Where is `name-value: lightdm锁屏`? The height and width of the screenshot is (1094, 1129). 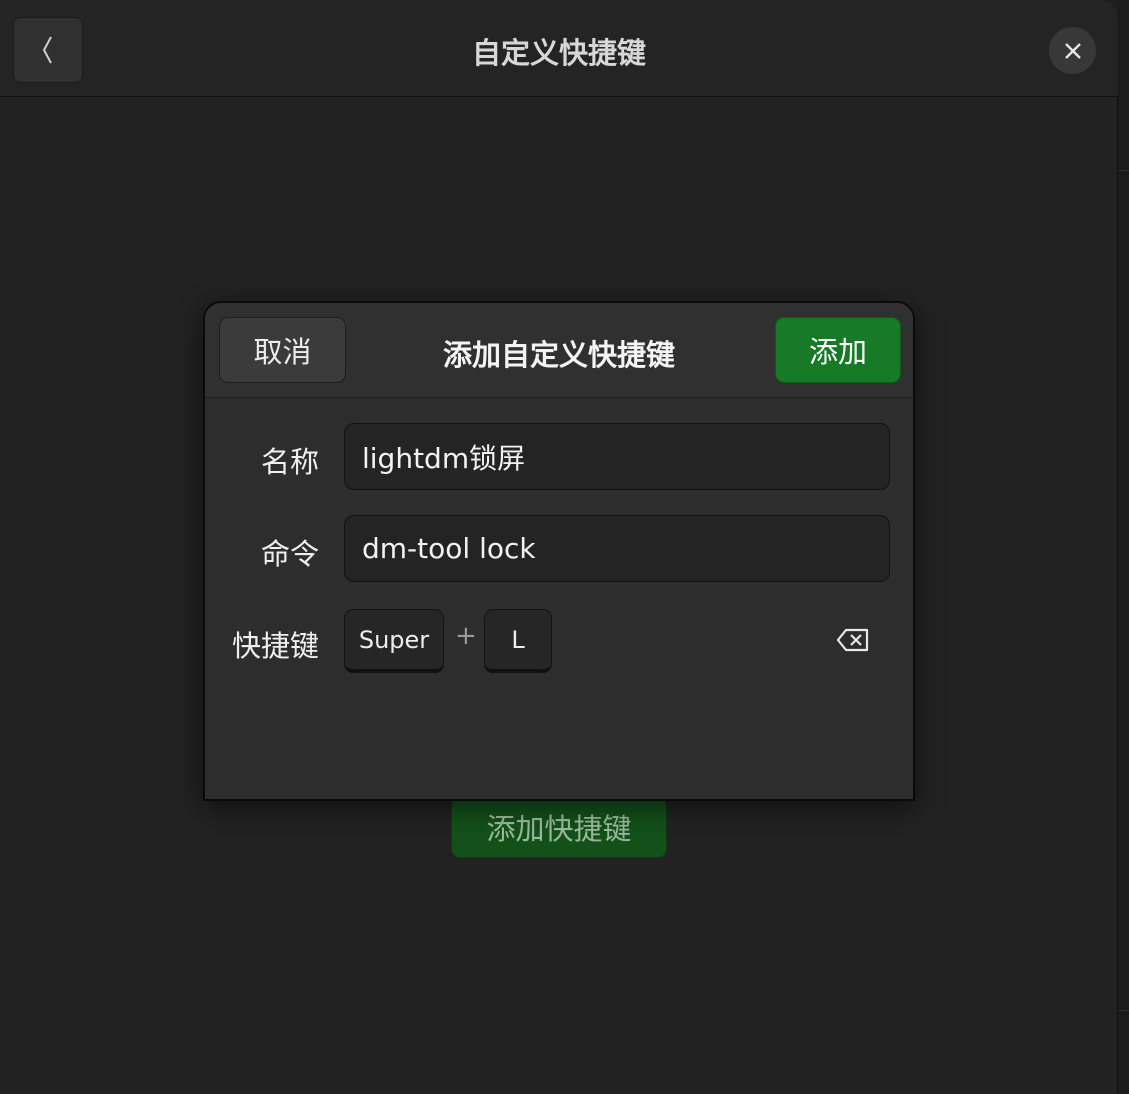
name-value: lightdm锁屏 is located at coordinates (444, 458).